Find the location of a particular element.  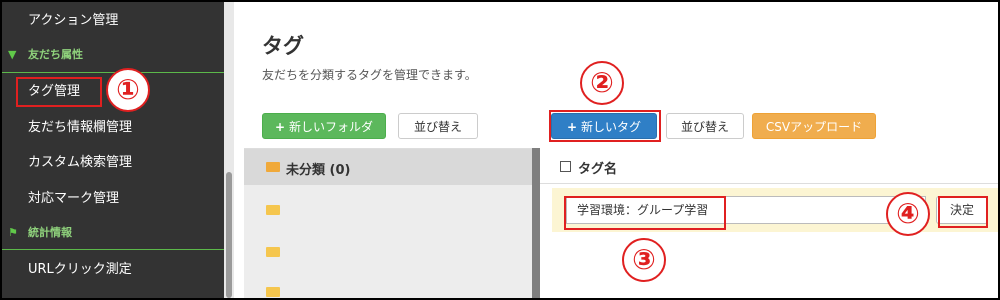

select-all-checkbox is located at coordinates (565, 166).